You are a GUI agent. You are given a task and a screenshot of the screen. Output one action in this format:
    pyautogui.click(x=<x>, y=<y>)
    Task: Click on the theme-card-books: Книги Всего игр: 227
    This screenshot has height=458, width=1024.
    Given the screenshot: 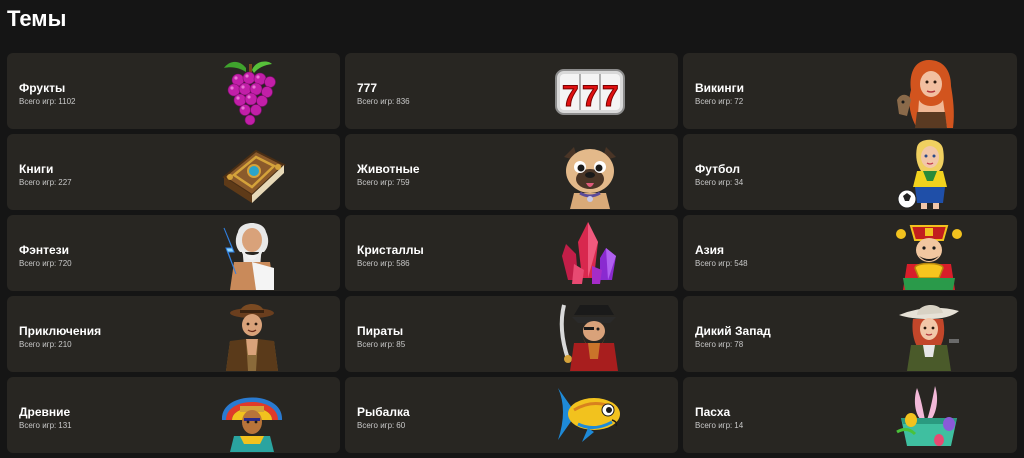 What is the action you would take?
    pyautogui.click(x=173, y=172)
    